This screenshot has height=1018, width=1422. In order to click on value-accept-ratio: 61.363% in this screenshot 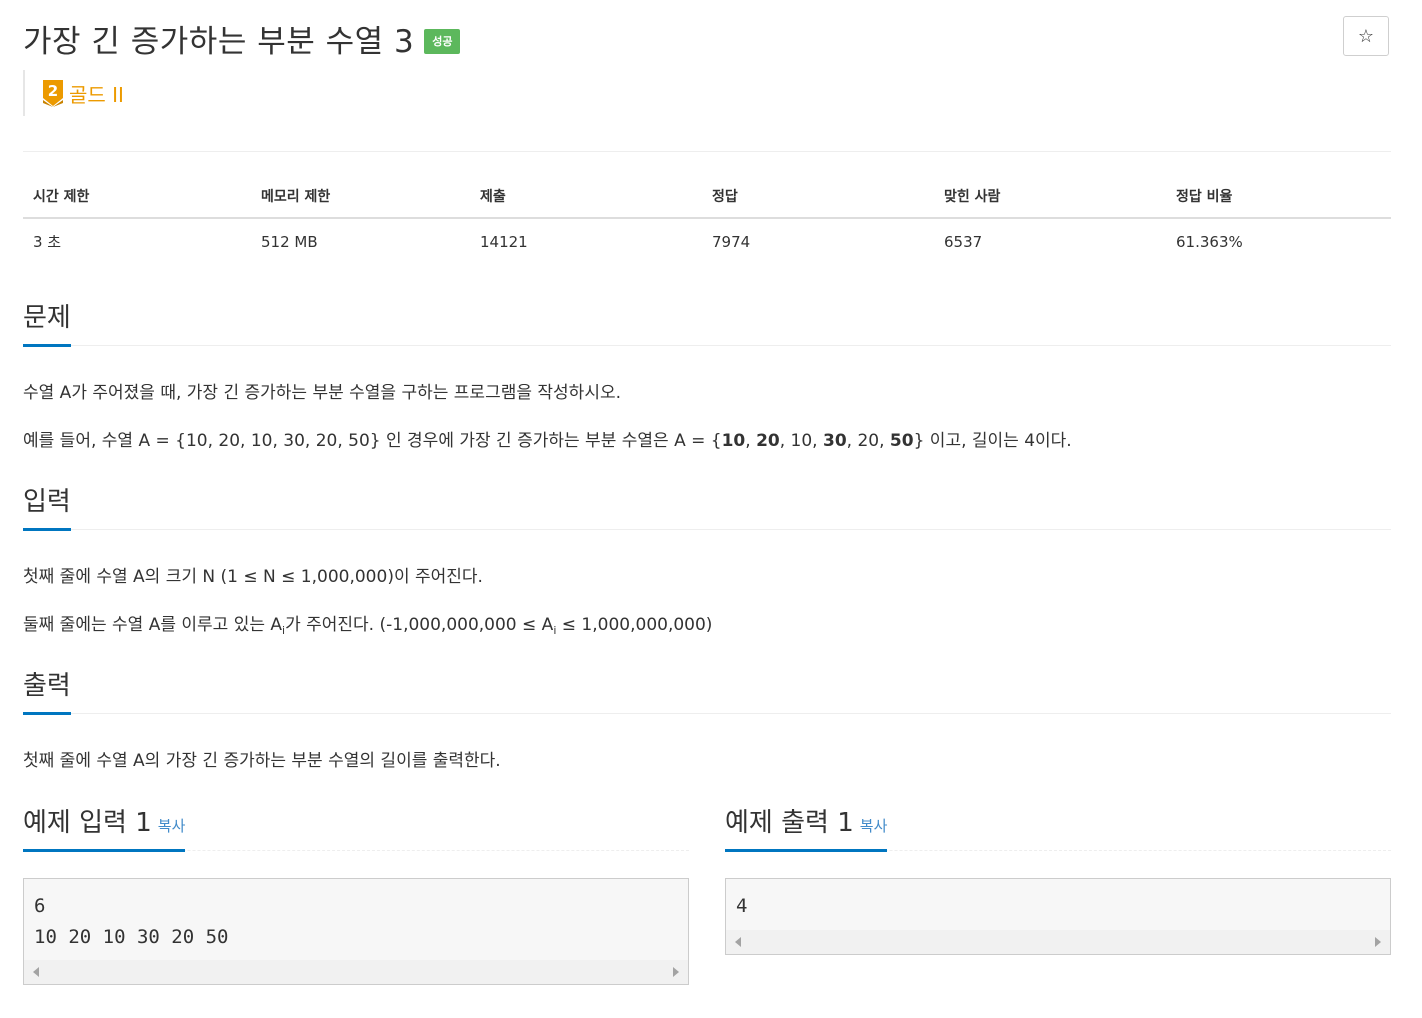, I will do `click(1209, 241)`.